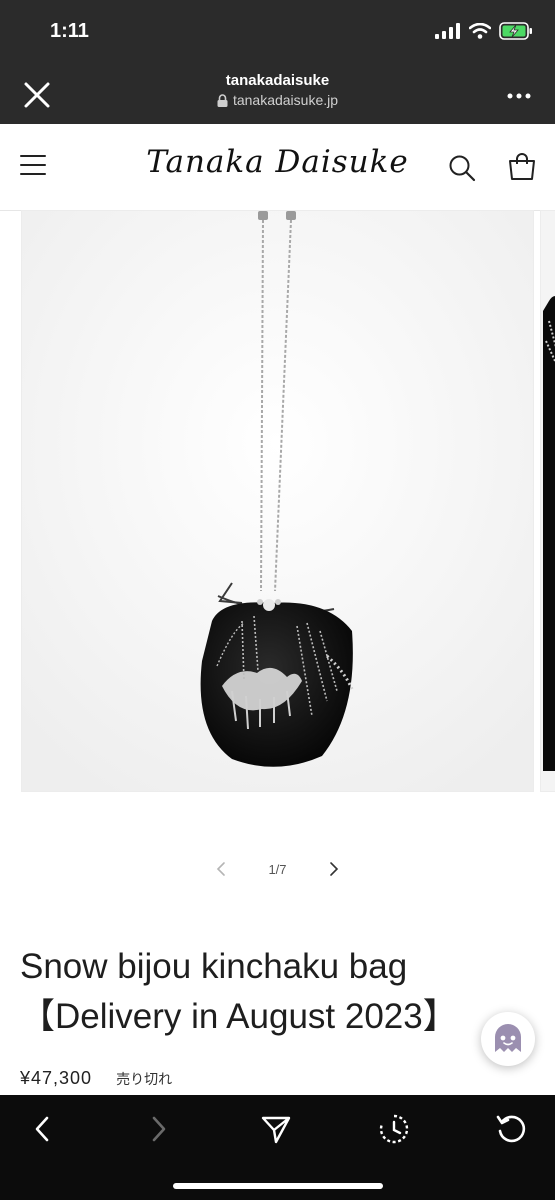 This screenshot has height=1200, width=555. I want to click on reload-icon, so click(511, 1129).